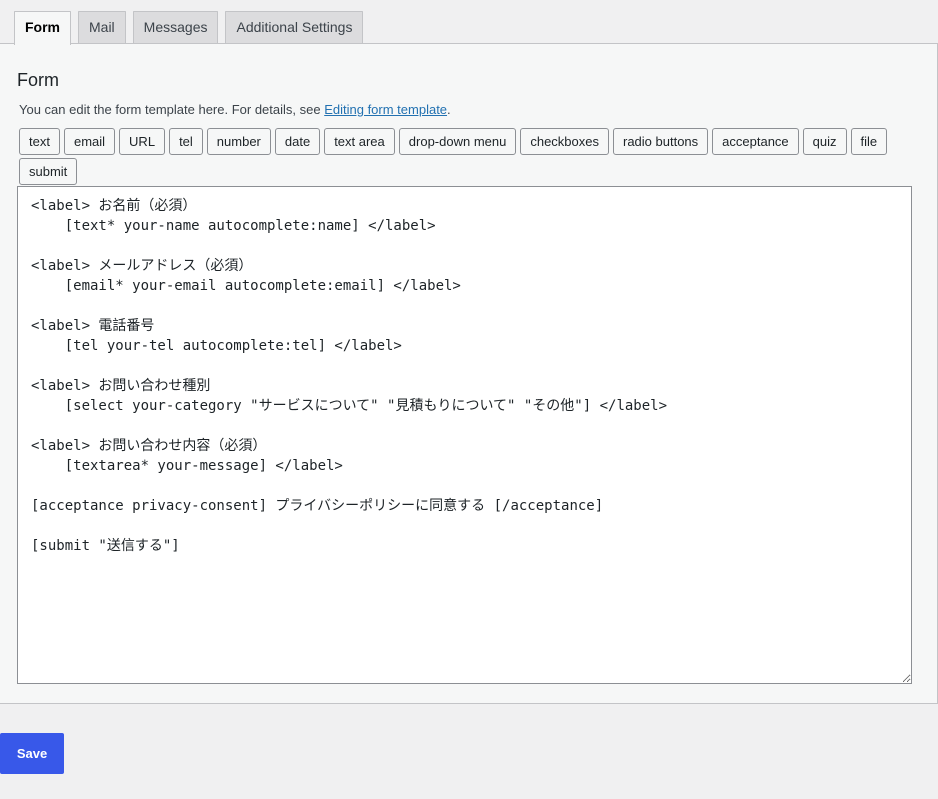  I want to click on tab-mail: Mail, so click(102, 27).